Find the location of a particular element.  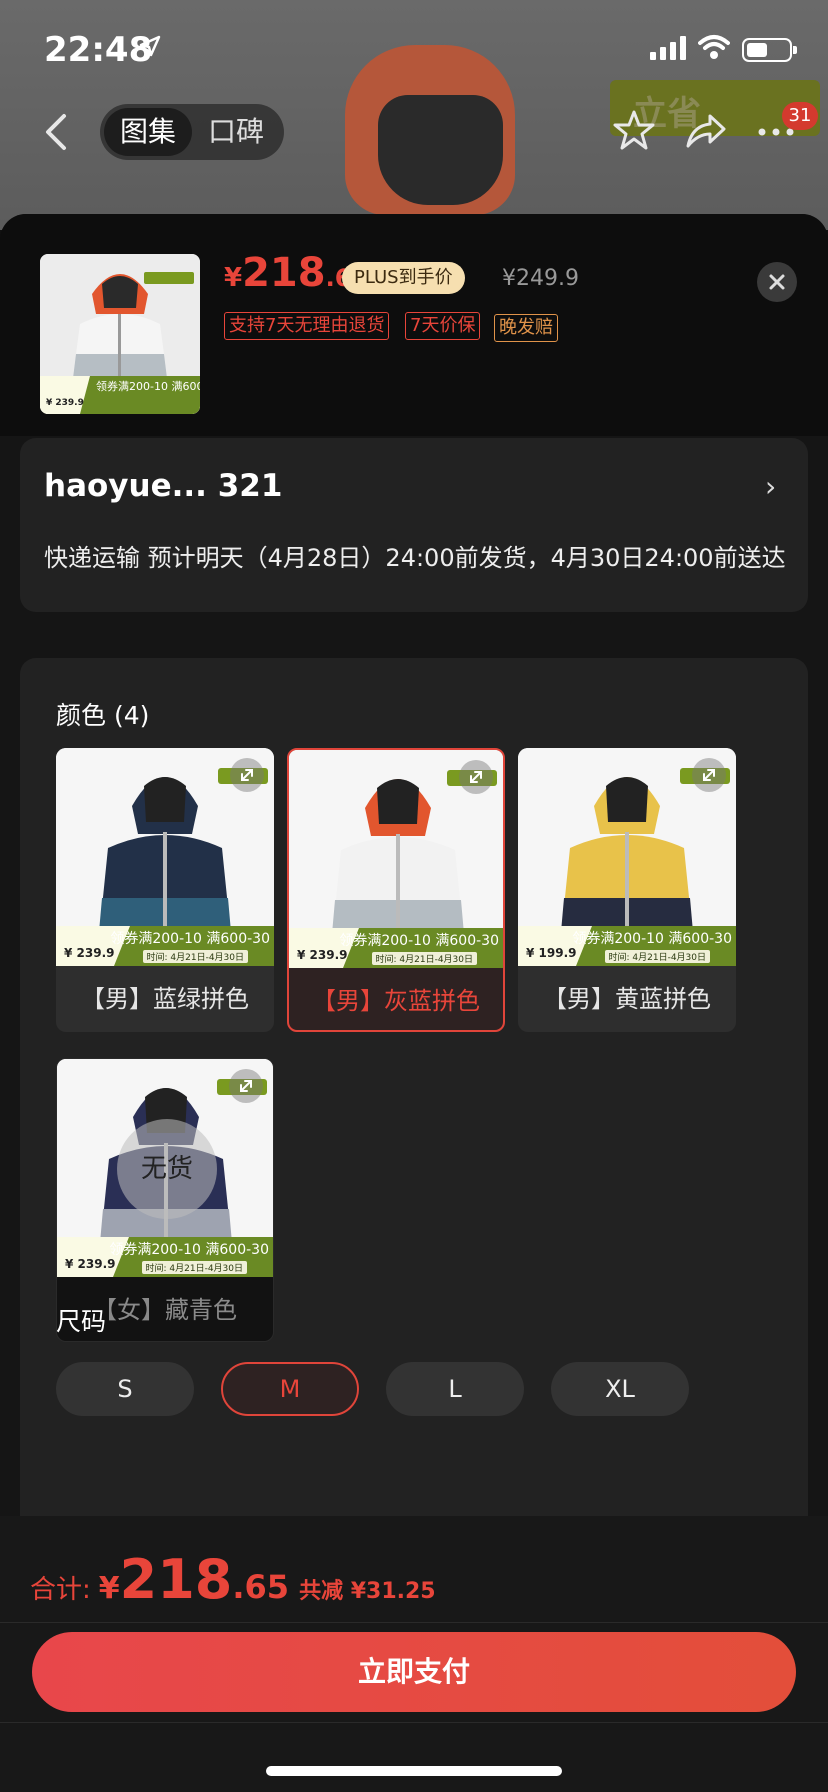

share-icon is located at coordinates (706, 130).